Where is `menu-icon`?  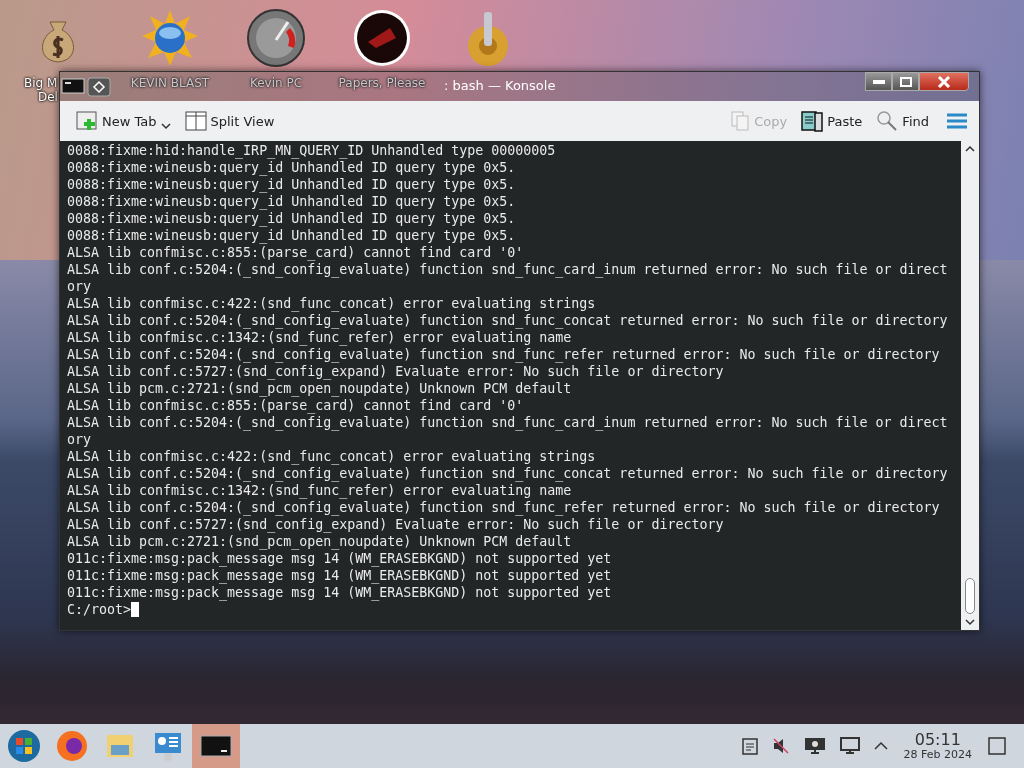
menu-icon is located at coordinates (957, 121).